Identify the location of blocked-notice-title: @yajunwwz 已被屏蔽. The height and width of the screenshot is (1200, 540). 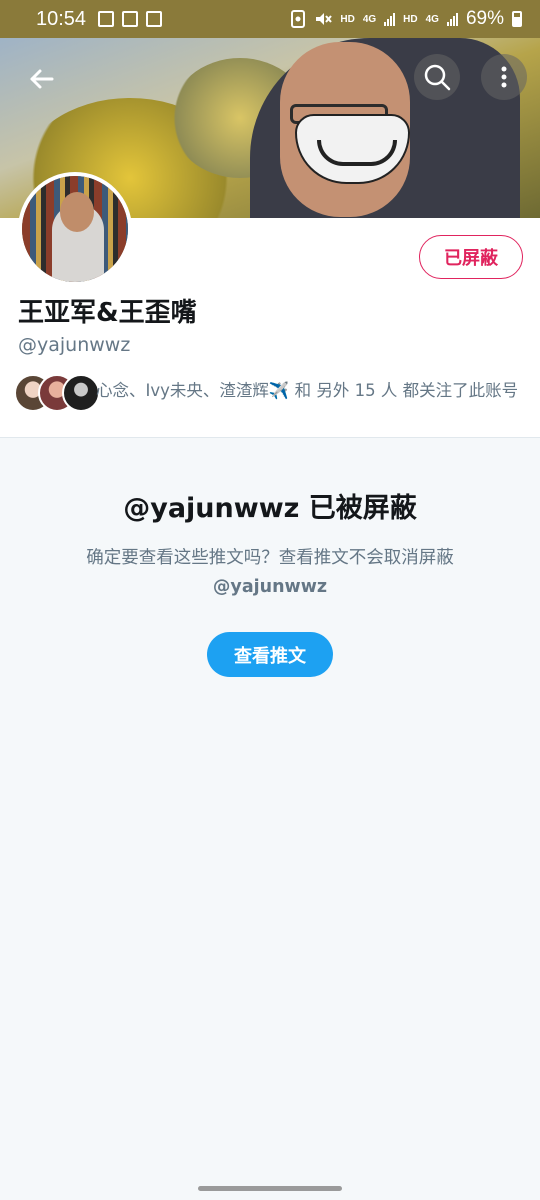
(270, 508).